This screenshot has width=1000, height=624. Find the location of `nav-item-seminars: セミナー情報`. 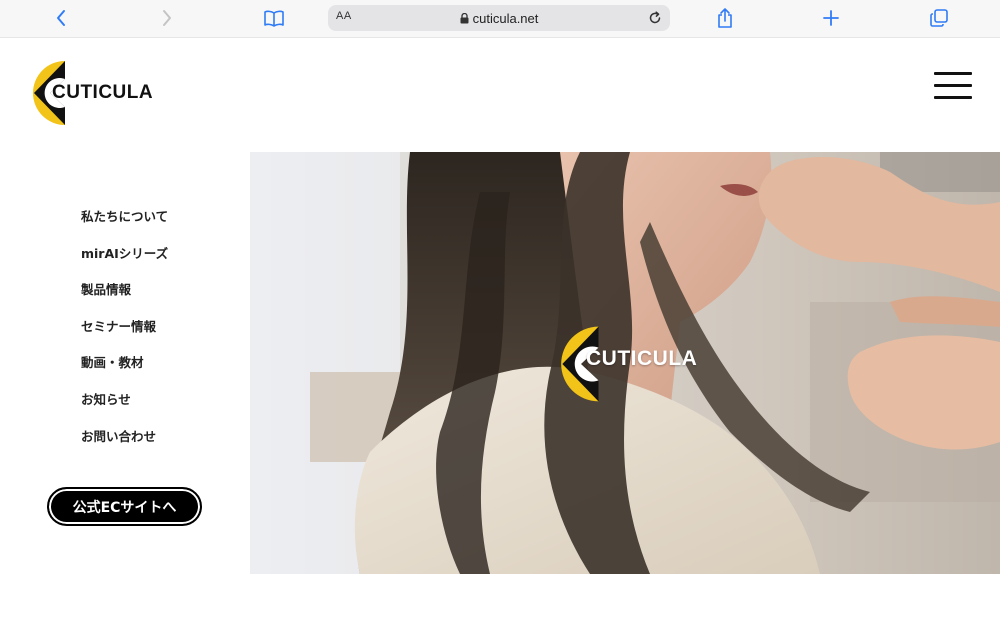

nav-item-seminars: セミナー情報 is located at coordinates (124, 334).